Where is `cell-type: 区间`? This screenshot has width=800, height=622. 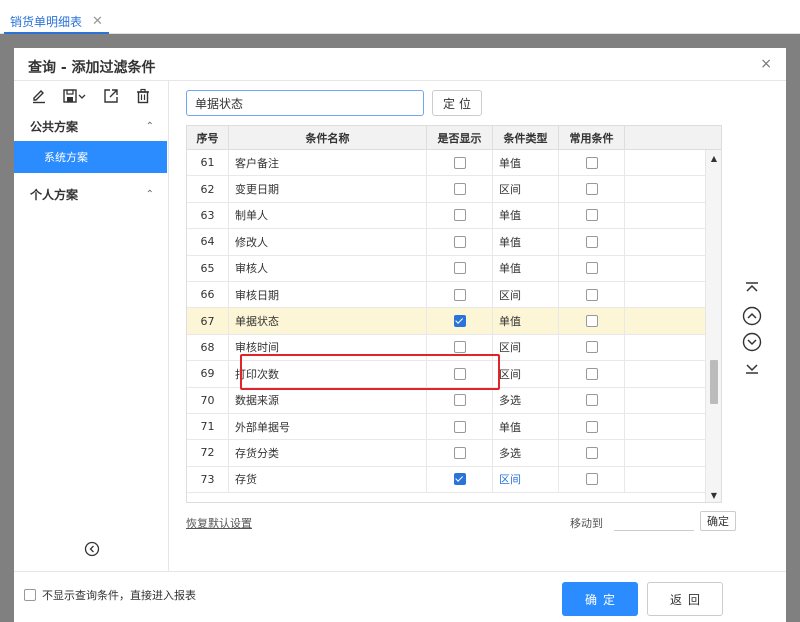 cell-type: 区间 is located at coordinates (526, 479).